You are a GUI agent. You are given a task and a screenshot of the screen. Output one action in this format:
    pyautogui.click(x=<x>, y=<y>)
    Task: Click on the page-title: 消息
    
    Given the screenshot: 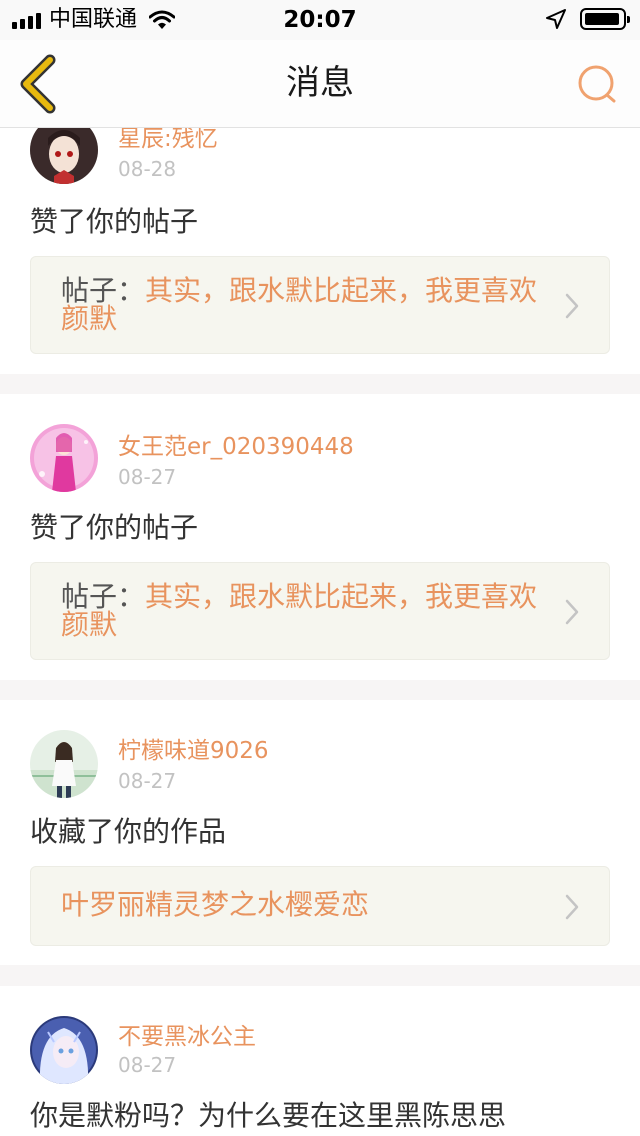 What is the action you would take?
    pyautogui.click(x=320, y=83)
    